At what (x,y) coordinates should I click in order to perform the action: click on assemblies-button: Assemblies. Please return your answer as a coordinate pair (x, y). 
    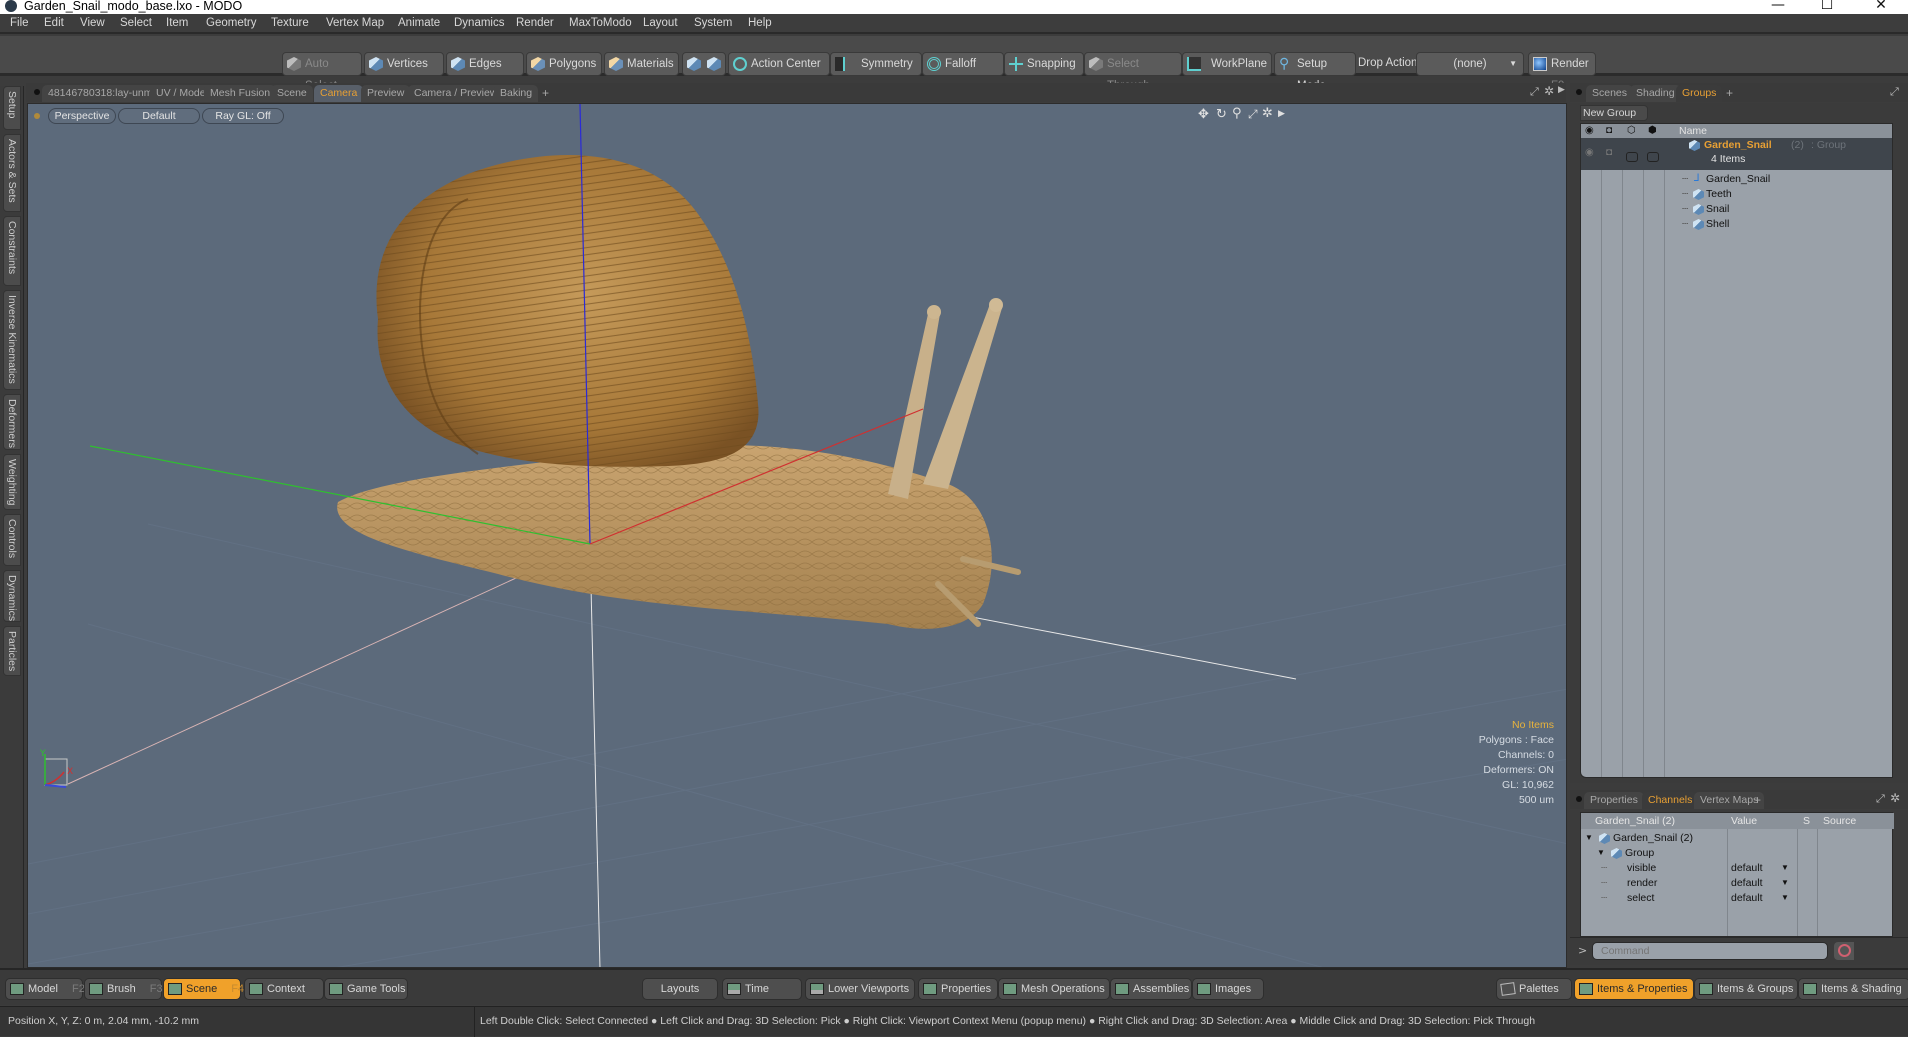
    Looking at the image, I should click on (1151, 989).